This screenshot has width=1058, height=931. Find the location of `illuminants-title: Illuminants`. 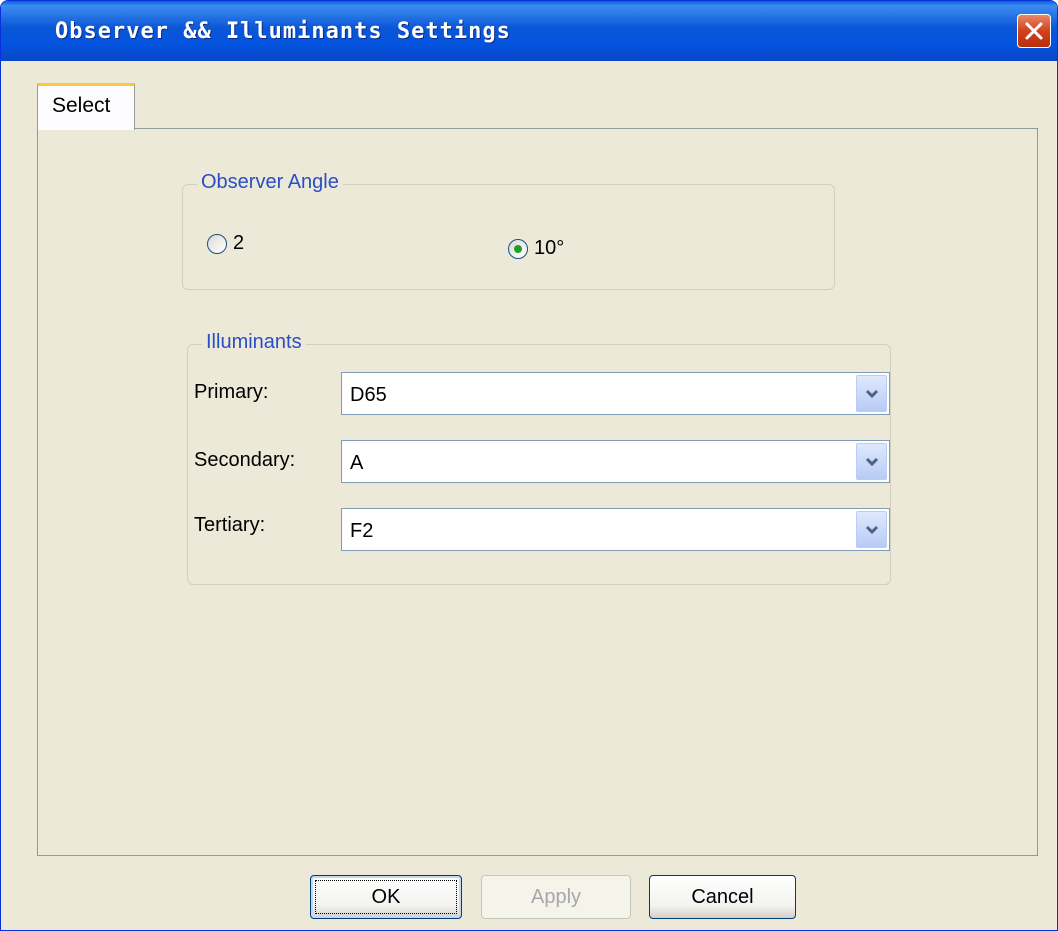

illuminants-title: Illuminants is located at coordinates (254, 342).